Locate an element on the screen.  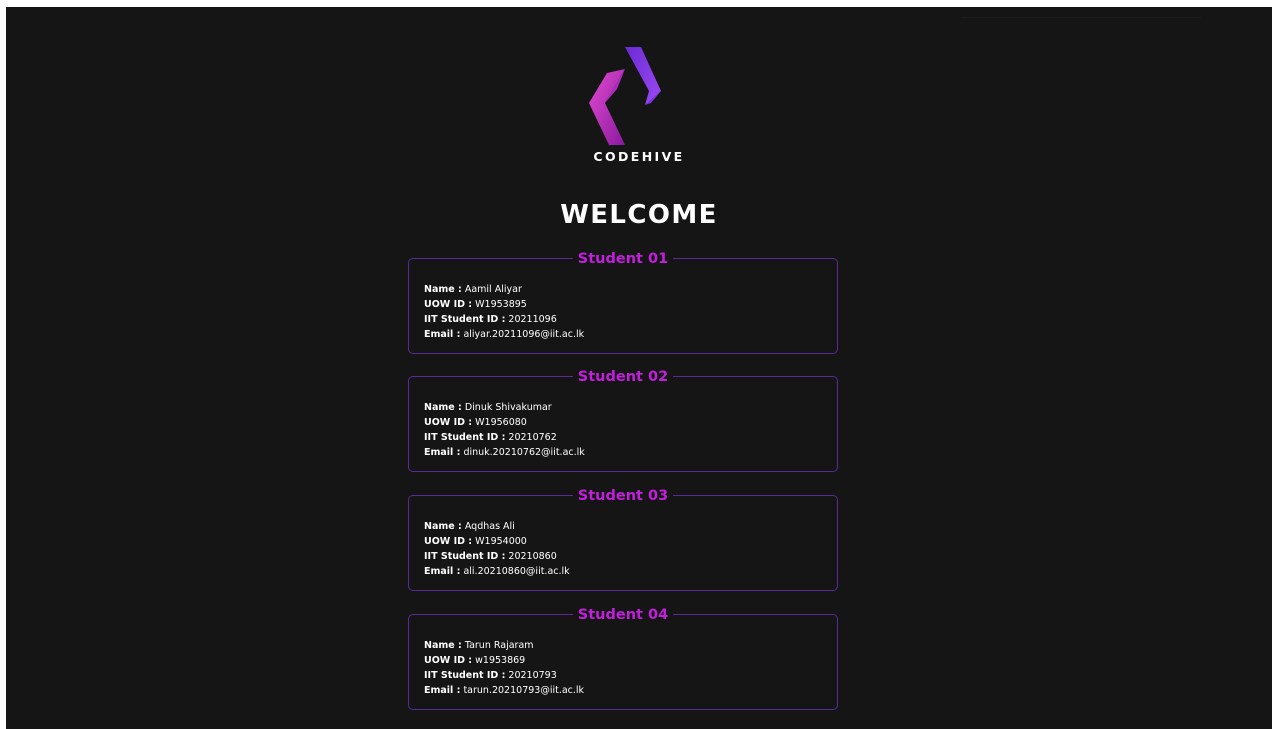
uow-row: UOW ID : W1953895 is located at coordinates (504, 304).